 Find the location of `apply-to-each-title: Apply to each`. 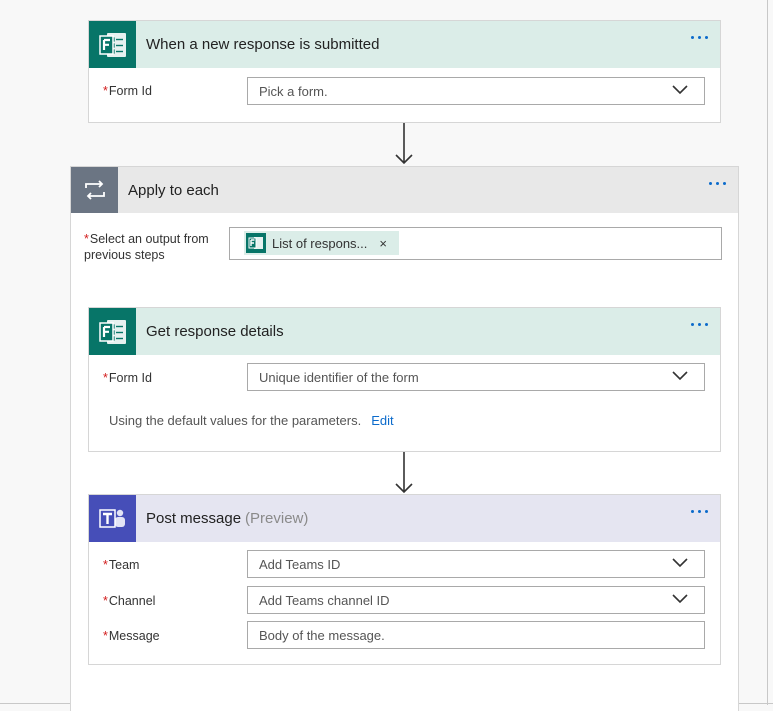

apply-to-each-title: Apply to each is located at coordinates (173, 190).